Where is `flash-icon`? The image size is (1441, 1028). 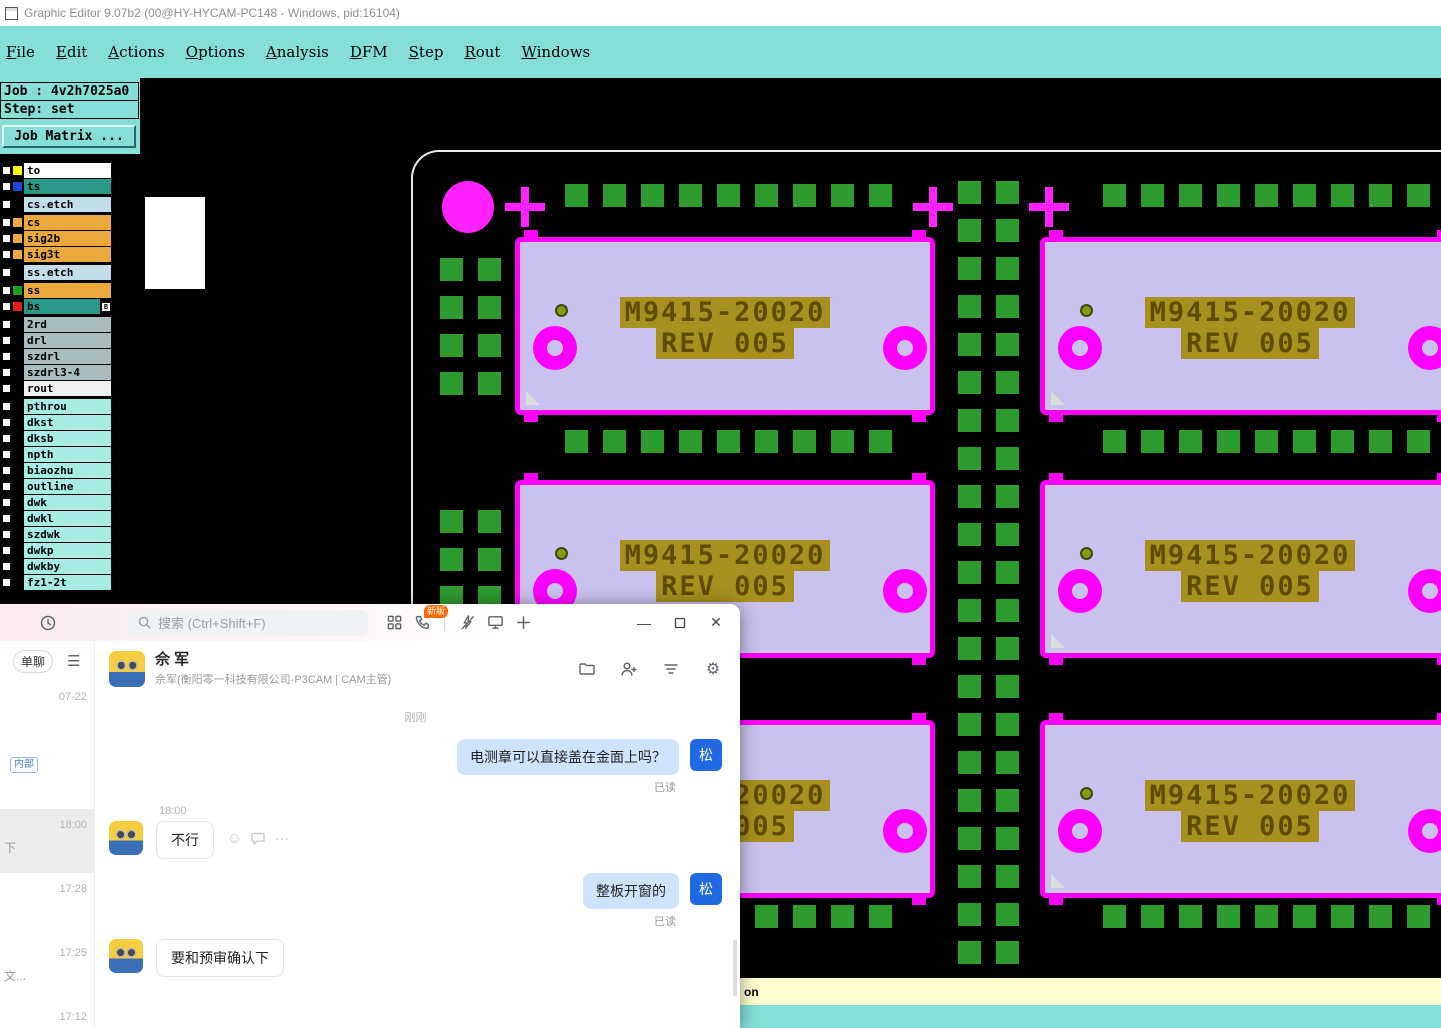 flash-icon is located at coordinates (467, 623).